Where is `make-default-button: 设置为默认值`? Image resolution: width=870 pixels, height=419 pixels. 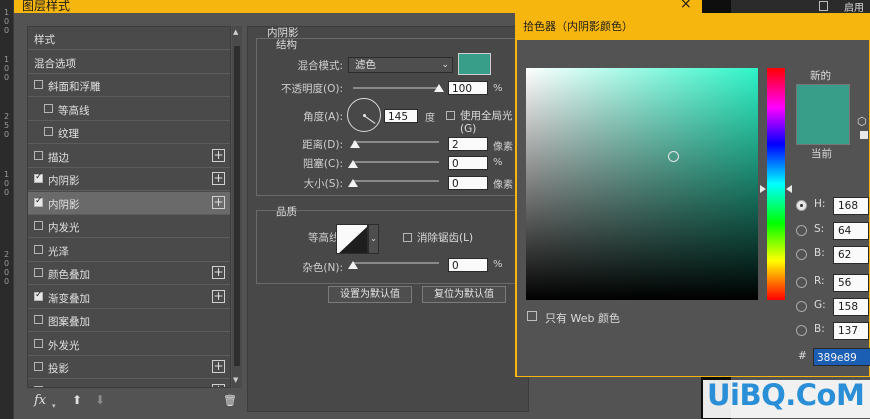
make-default-button: 设置为默认值 is located at coordinates (370, 294).